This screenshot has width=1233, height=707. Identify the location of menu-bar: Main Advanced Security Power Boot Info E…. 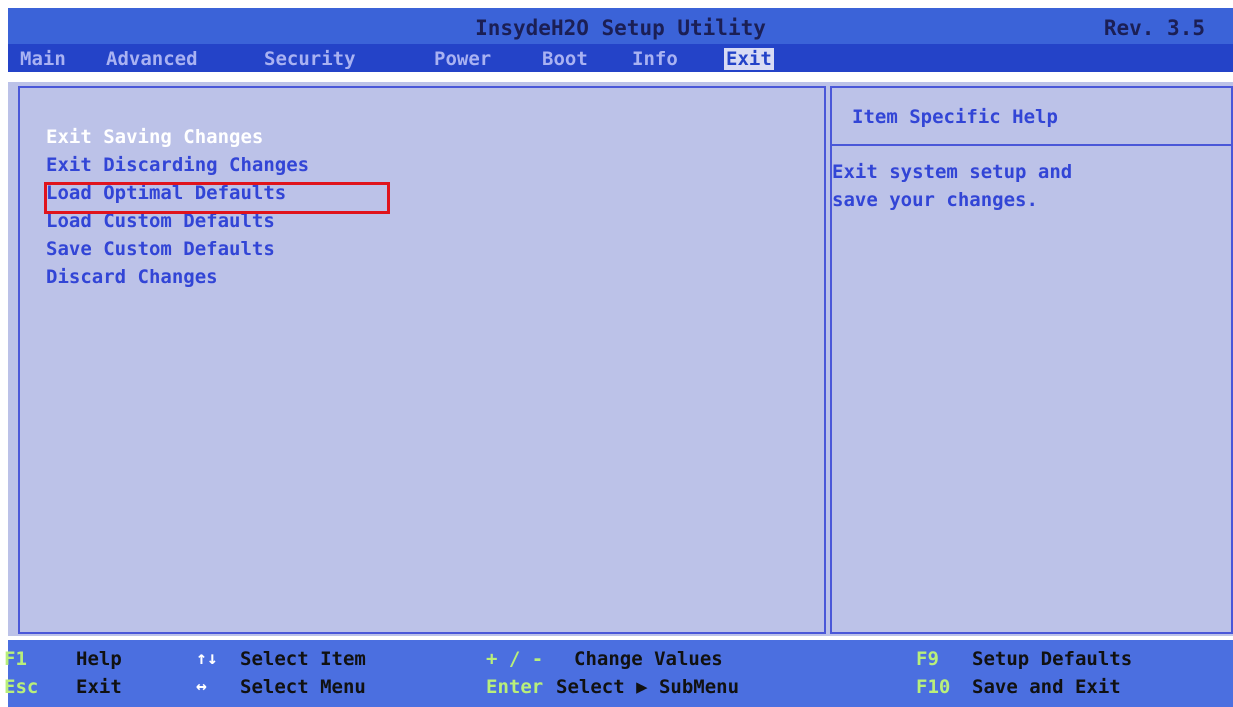
(620, 58).